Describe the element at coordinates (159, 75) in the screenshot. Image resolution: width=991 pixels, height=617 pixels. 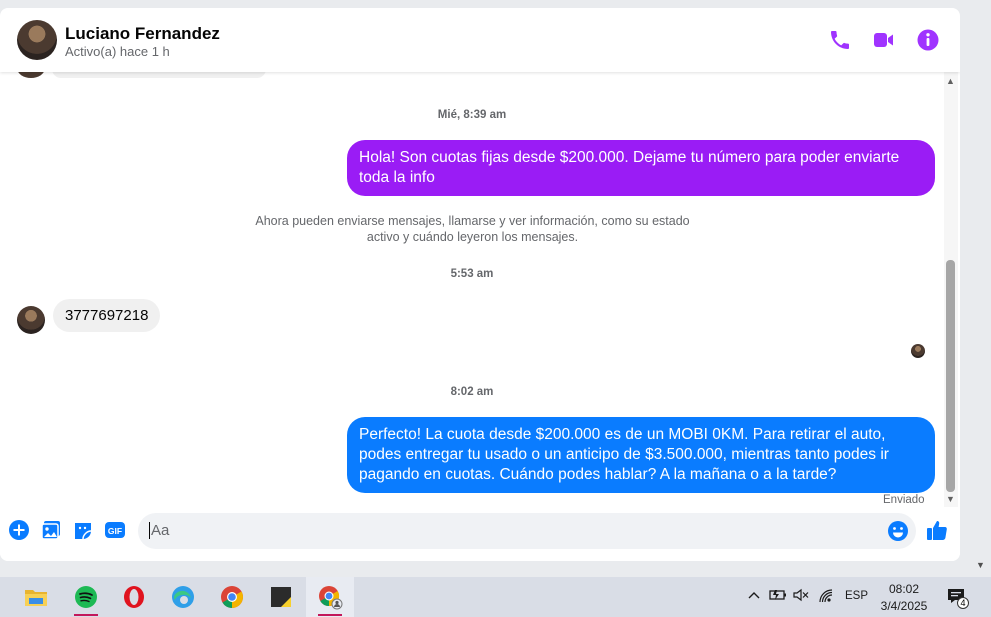
I see `message-bubble-incoming` at that location.